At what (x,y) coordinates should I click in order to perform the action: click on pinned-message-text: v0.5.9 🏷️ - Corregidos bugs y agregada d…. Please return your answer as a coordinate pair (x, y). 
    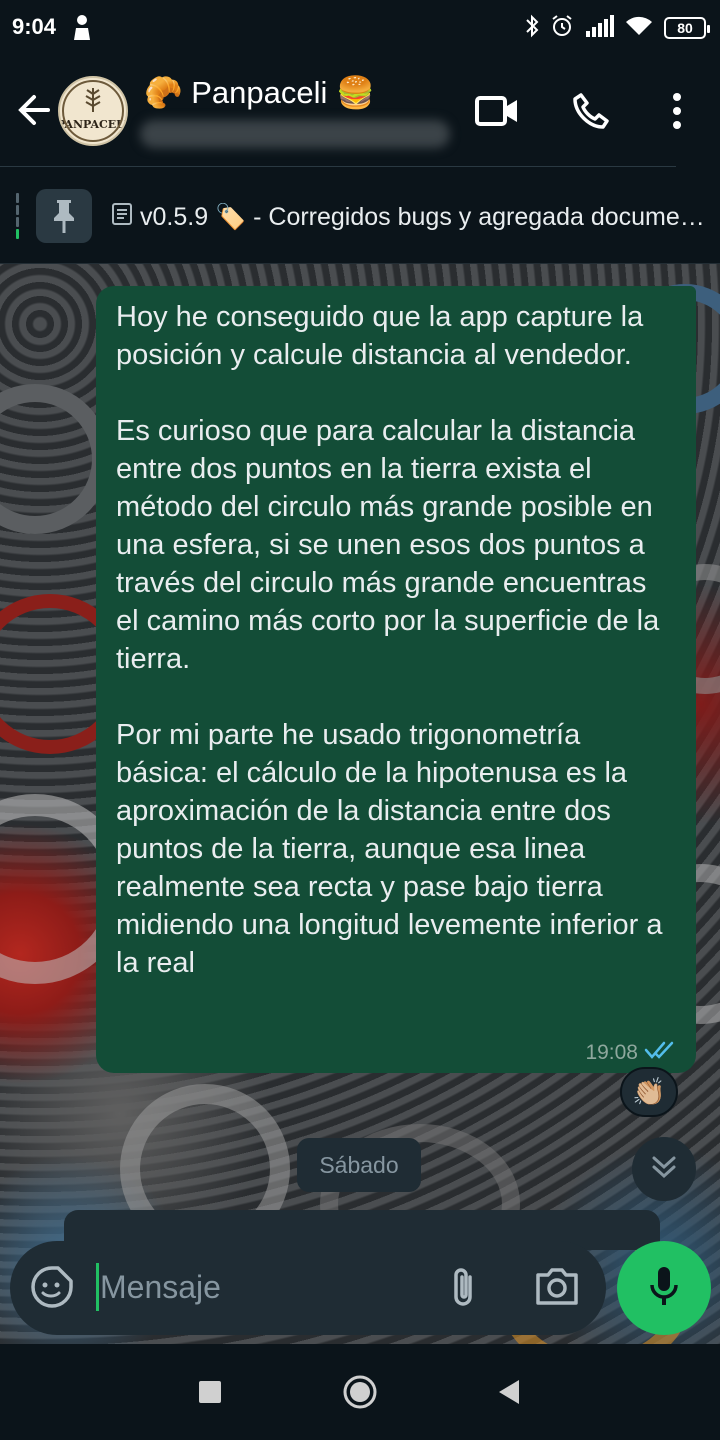
    Looking at the image, I should click on (409, 217).